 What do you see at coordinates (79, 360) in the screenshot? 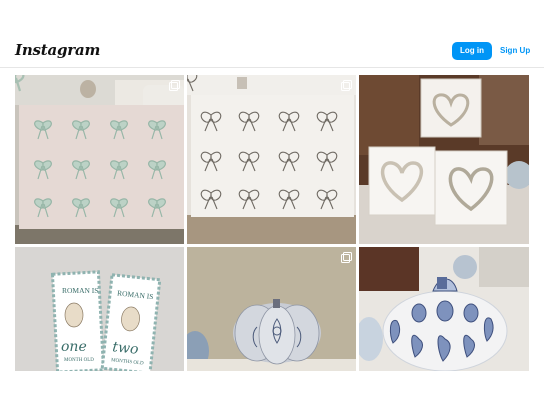
I see `card-left-line3: MONTH OLD` at bounding box center [79, 360].